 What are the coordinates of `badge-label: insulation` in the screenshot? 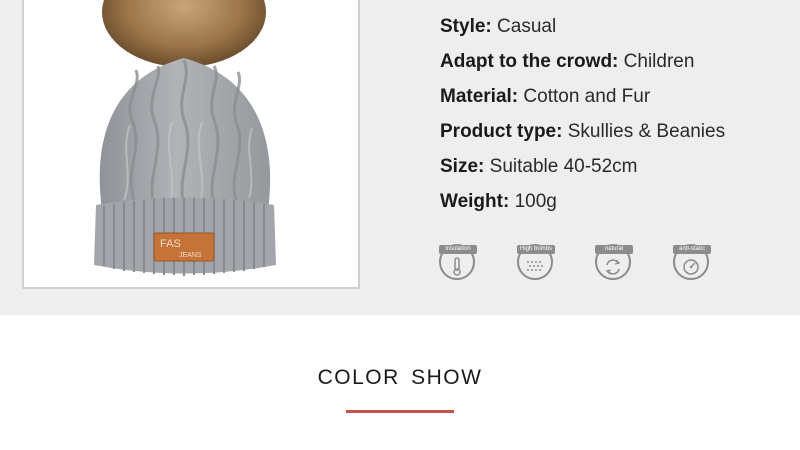 It's located at (458, 249).